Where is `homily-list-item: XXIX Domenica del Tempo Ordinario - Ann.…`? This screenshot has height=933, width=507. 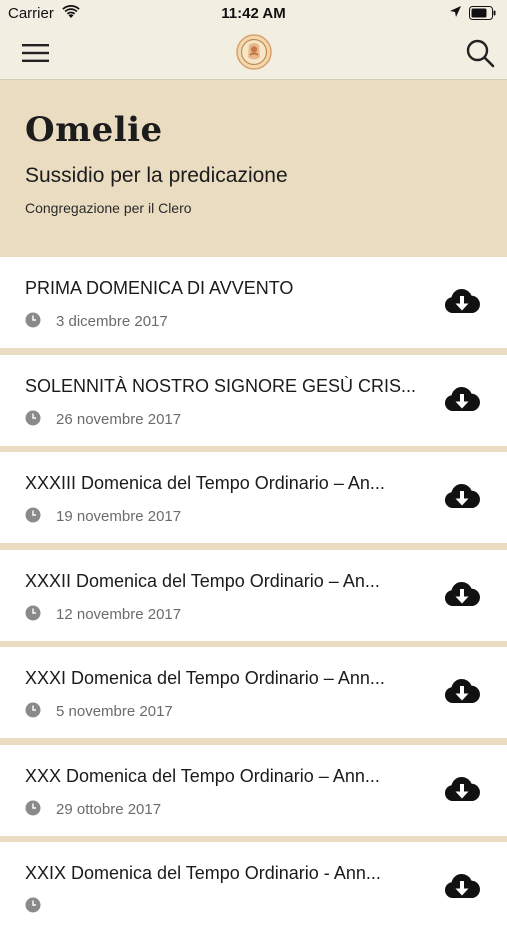
homily-list-item: XXIX Domenica del Tempo Ordinario - Ann.… is located at coordinates (253, 887).